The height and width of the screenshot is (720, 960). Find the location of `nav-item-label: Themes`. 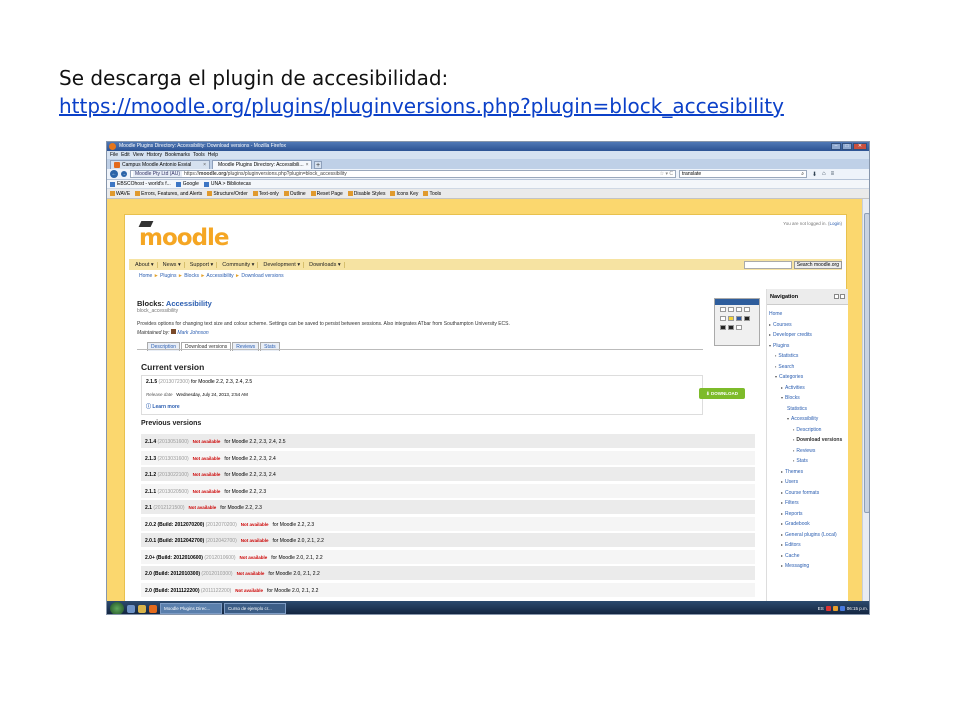

nav-item-label: Themes is located at coordinates (794, 471).